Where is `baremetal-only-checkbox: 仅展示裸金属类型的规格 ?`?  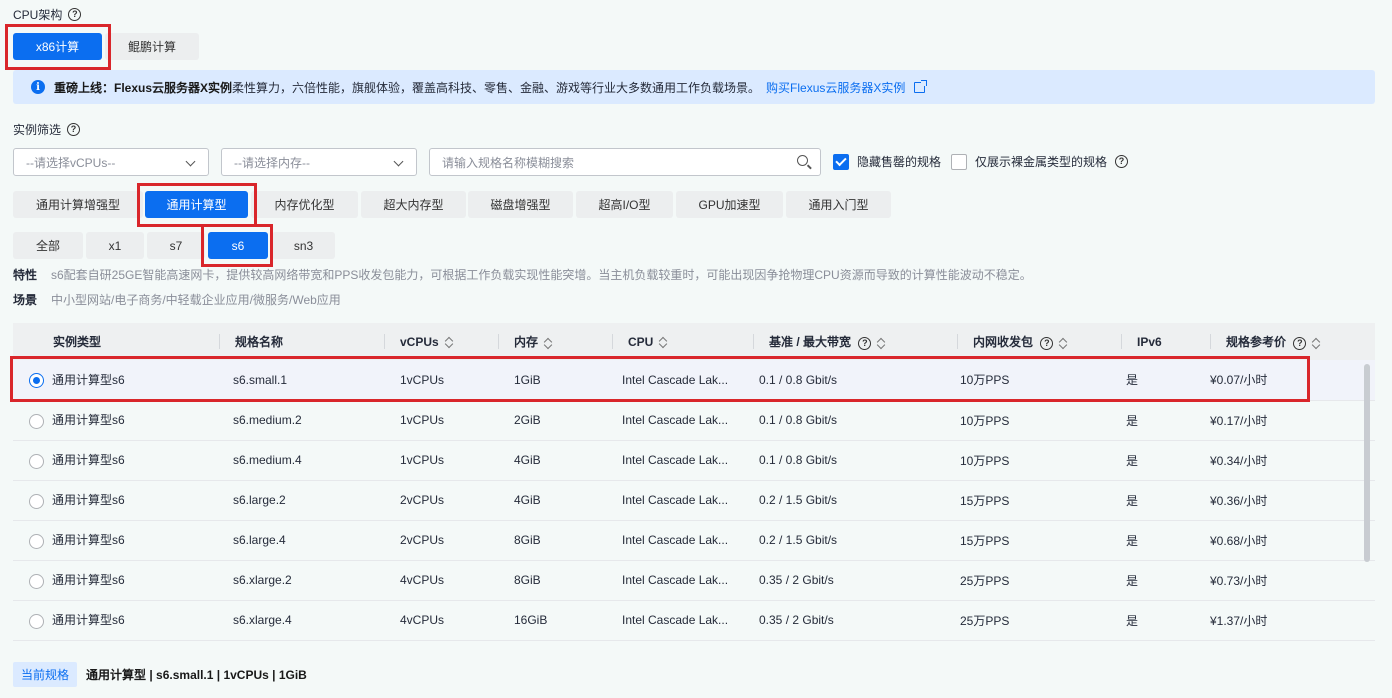 baremetal-only-checkbox: 仅展示裸金属类型的规格 ? is located at coordinates (1040, 161).